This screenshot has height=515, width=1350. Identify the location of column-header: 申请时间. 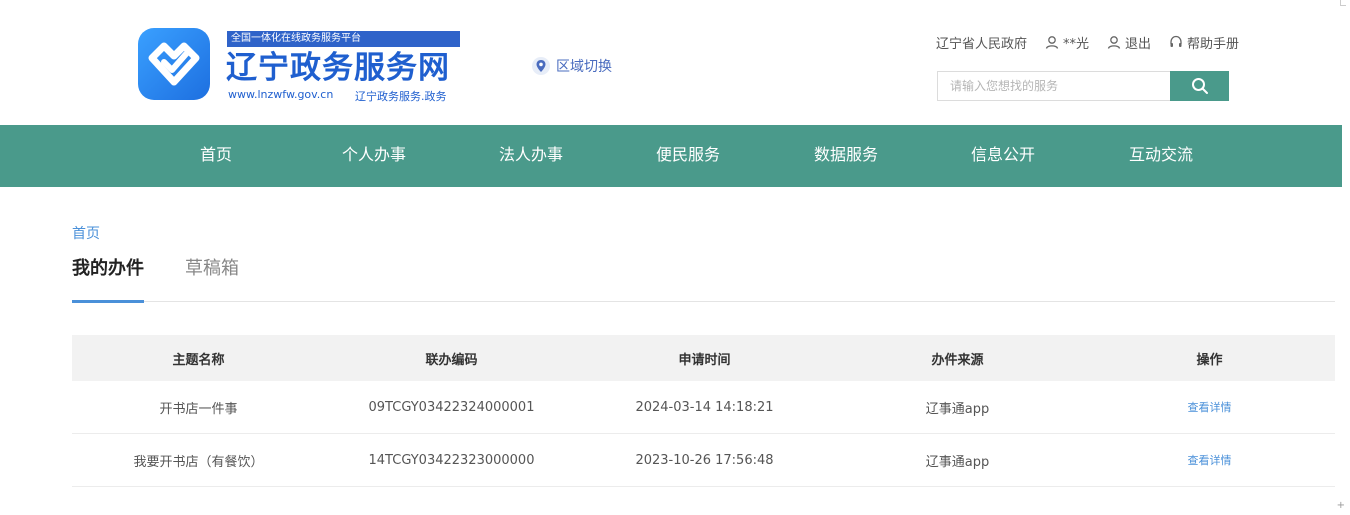
(704, 360).